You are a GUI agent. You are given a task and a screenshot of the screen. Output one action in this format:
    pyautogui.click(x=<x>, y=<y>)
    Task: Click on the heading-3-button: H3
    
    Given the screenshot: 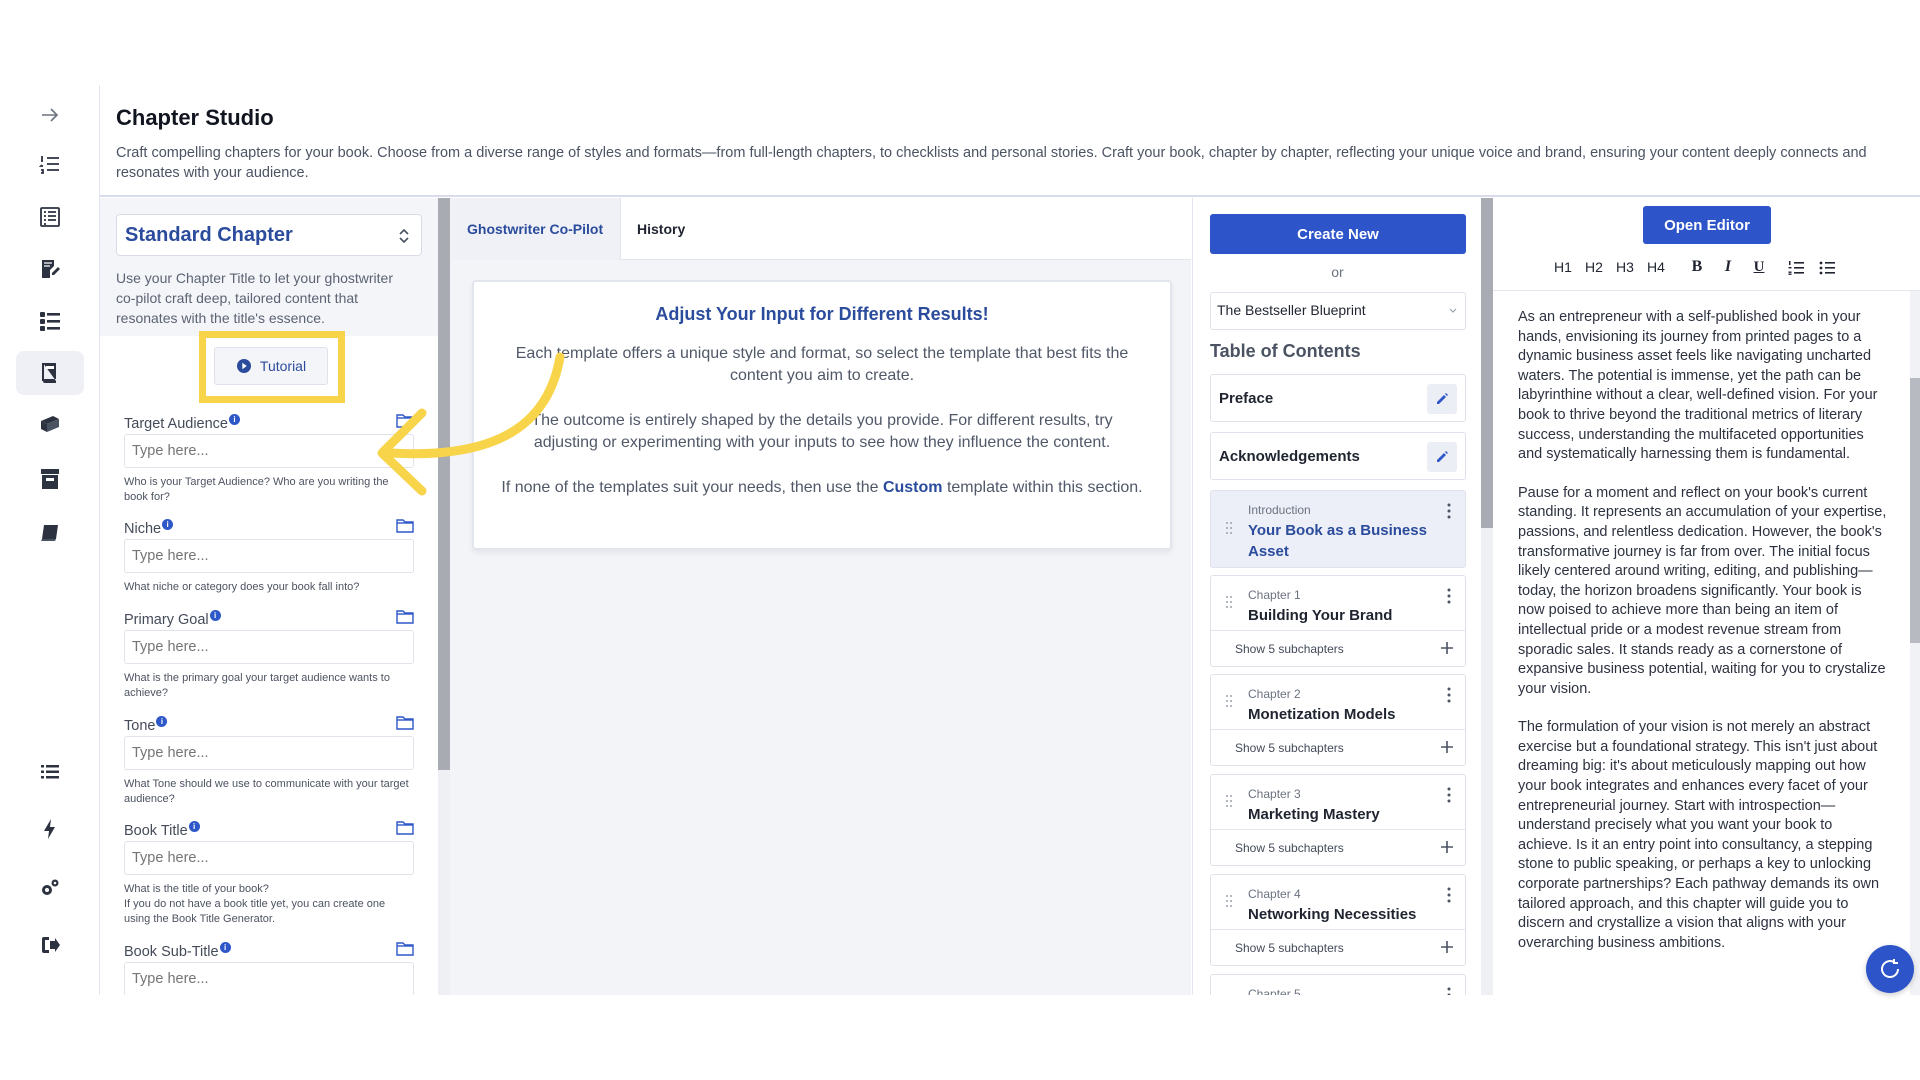 What is the action you would take?
    pyautogui.click(x=1625, y=267)
    